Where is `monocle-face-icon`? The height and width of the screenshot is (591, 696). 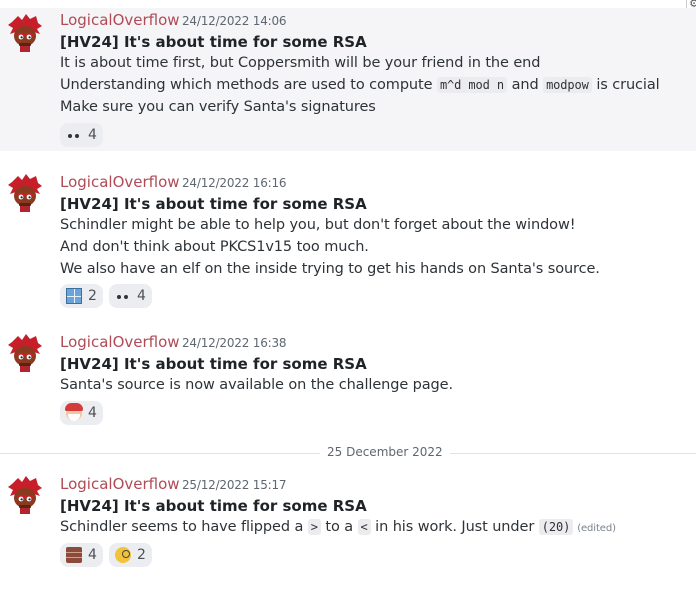 monocle-face-icon is located at coordinates (123, 555).